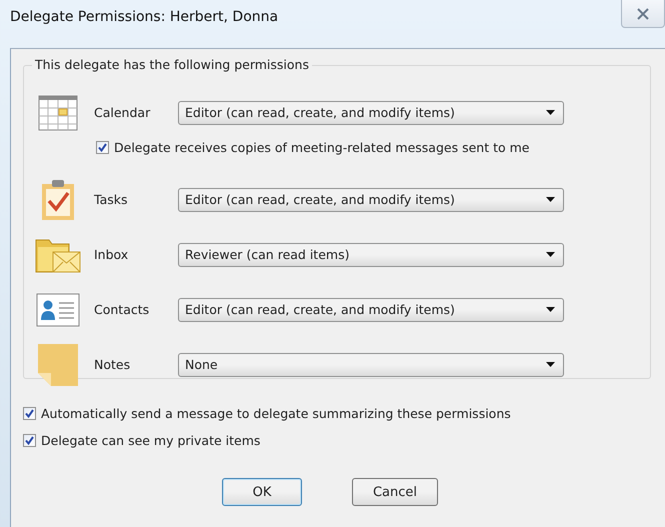  I want to click on permission-dropdown: Reviewer (can read items), so click(371, 254).